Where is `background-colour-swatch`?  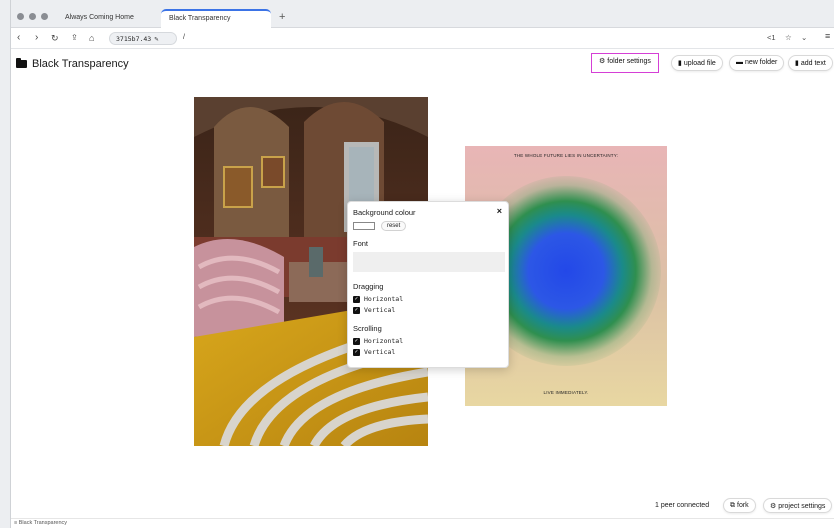
background-colour-swatch is located at coordinates (364, 226).